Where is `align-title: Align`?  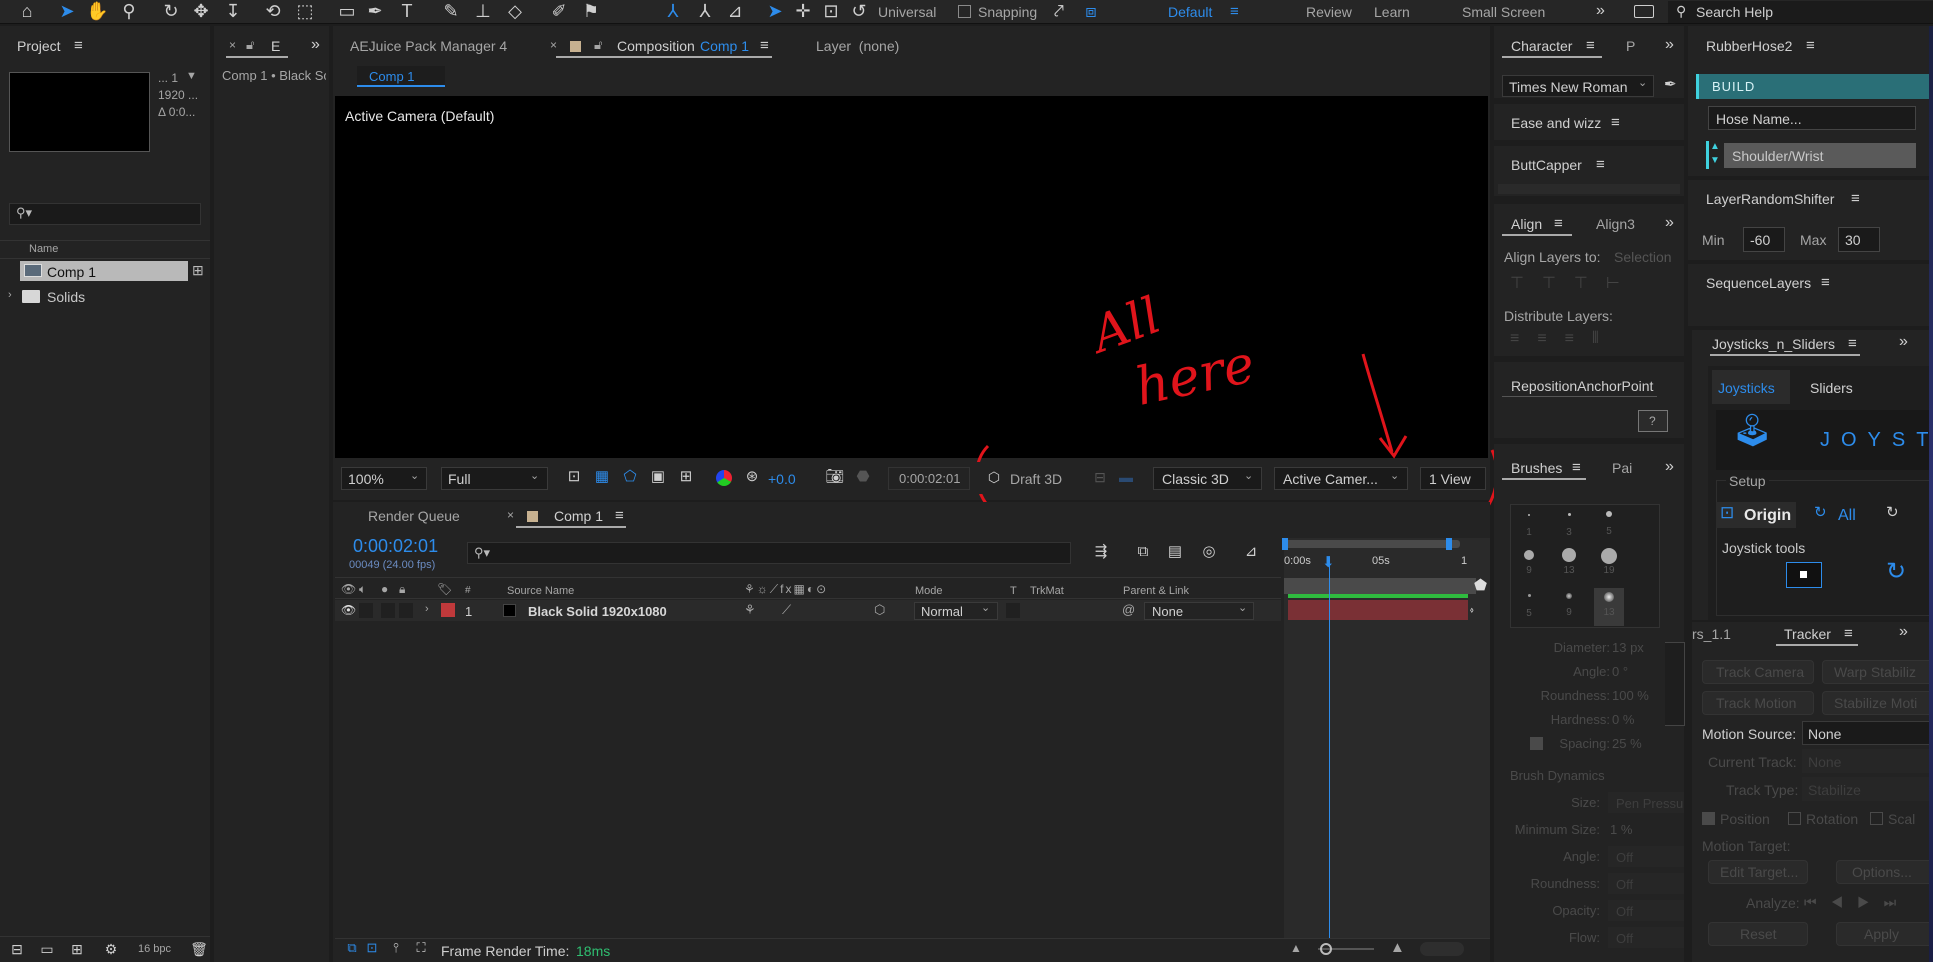 align-title: Align is located at coordinates (1526, 224).